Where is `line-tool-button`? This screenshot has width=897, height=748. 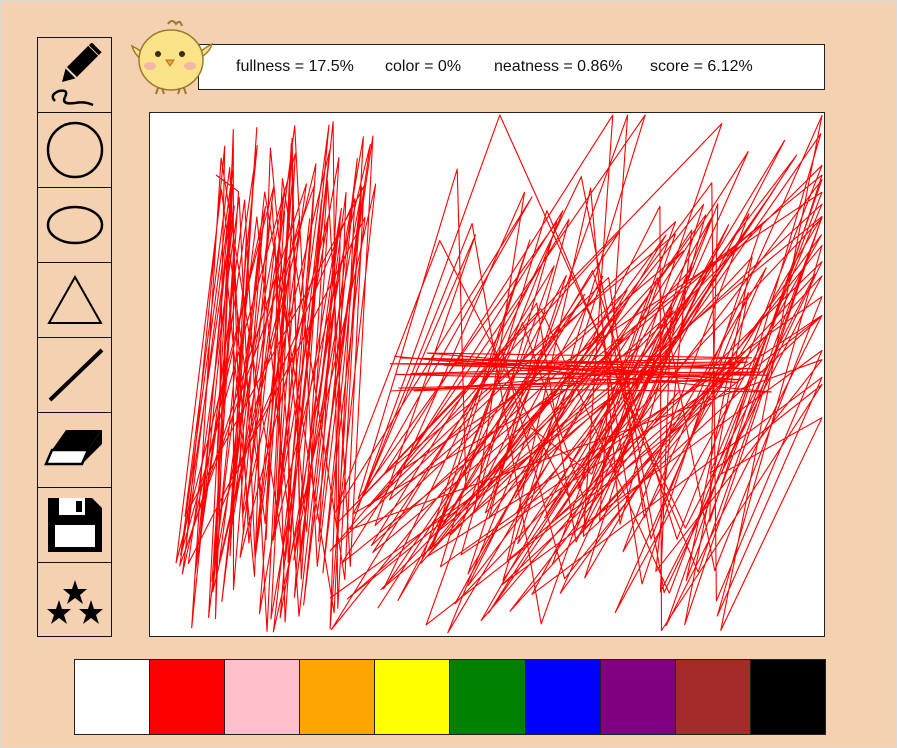 line-tool-button is located at coordinates (74, 375).